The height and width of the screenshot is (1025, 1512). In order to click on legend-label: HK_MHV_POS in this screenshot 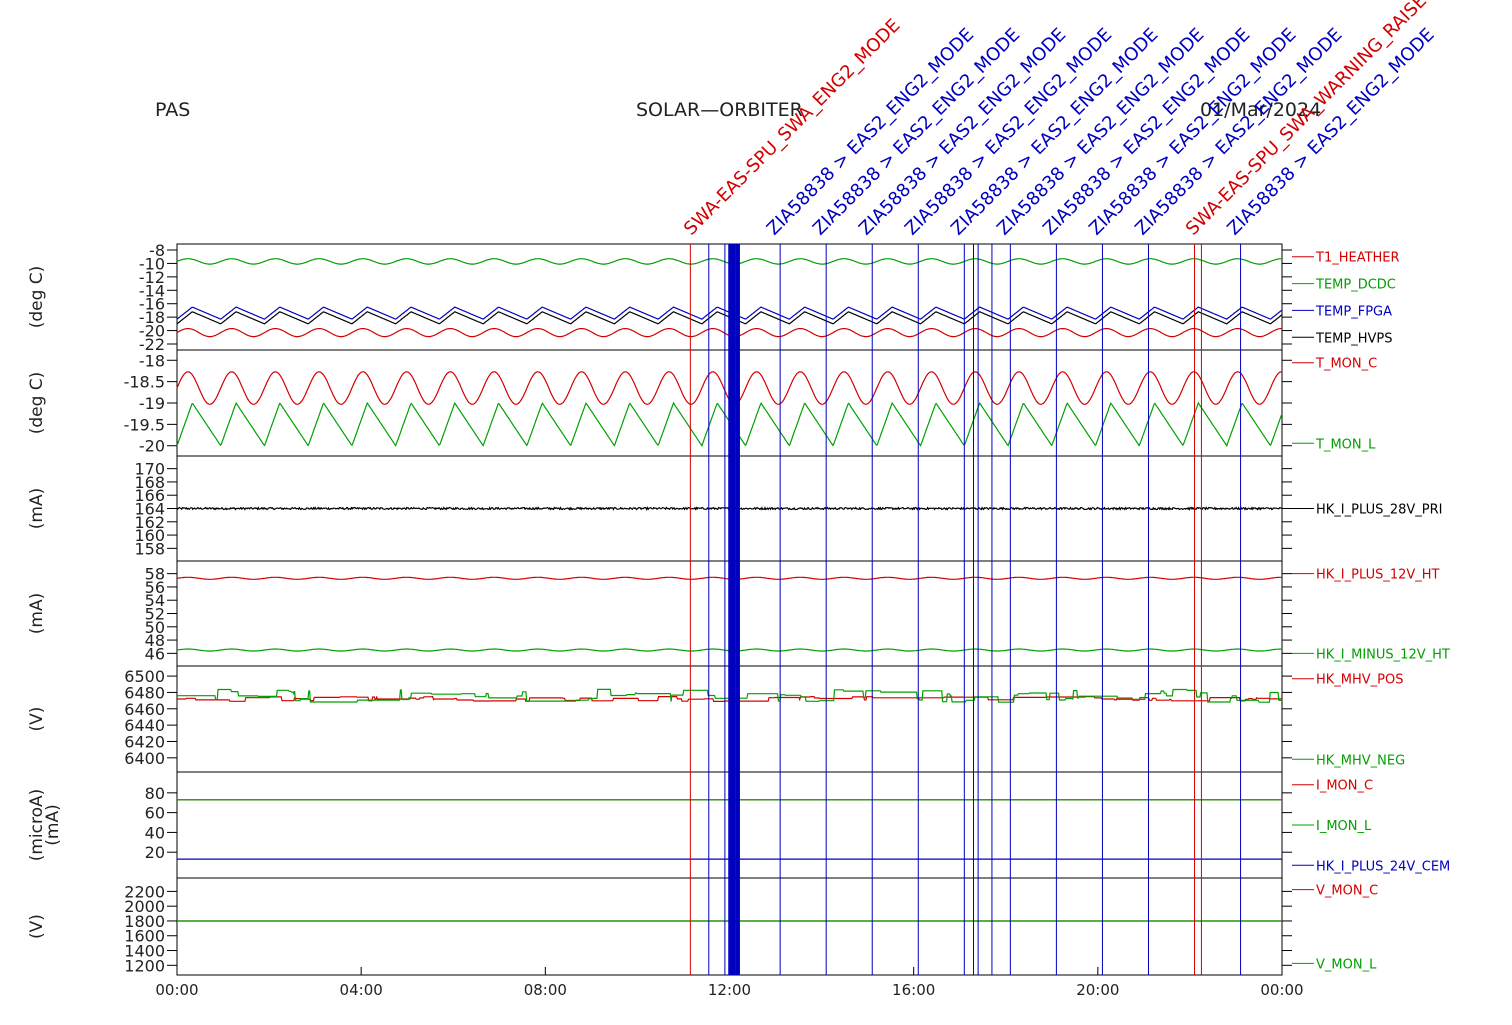, I will do `click(1360, 680)`.